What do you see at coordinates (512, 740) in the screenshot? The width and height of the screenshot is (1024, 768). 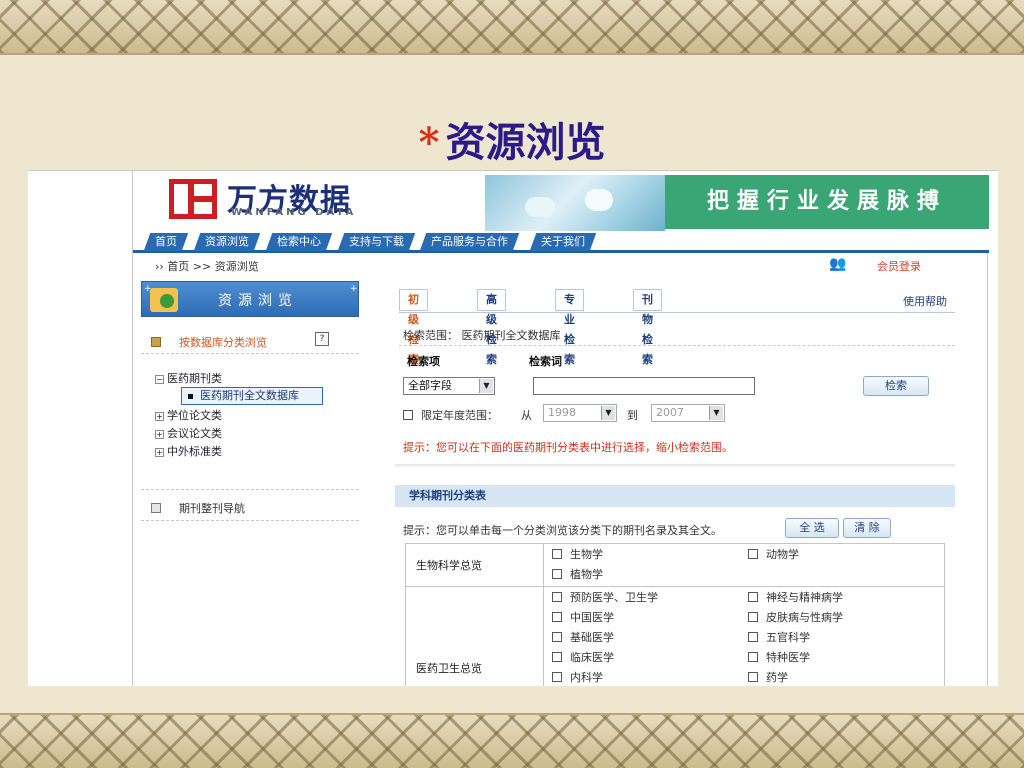 I see `bottom-decorative-band` at bounding box center [512, 740].